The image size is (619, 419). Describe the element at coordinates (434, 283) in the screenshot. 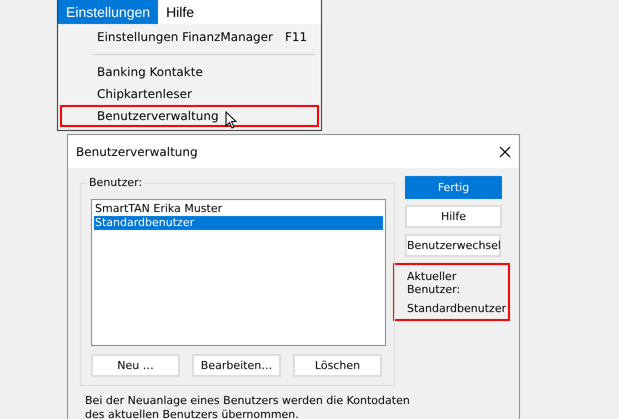

I see `current-user-label: Aktueller Benutzer:` at that location.